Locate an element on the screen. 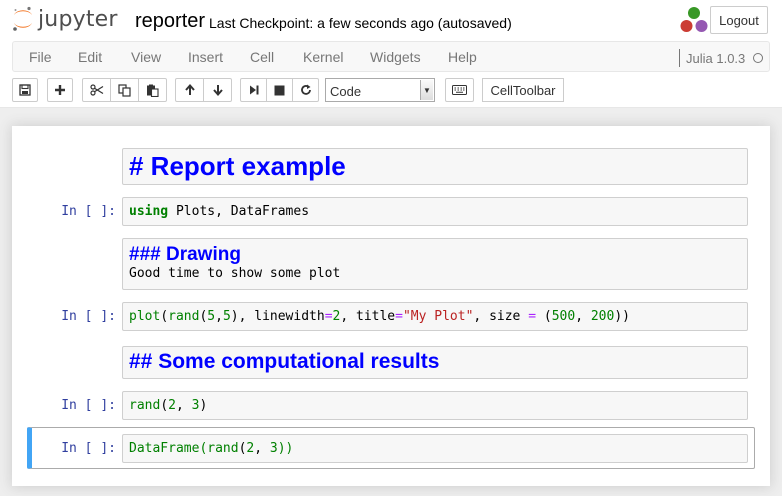 This screenshot has height=496, width=782. code-text: Plots, DataFrames is located at coordinates (239, 211).